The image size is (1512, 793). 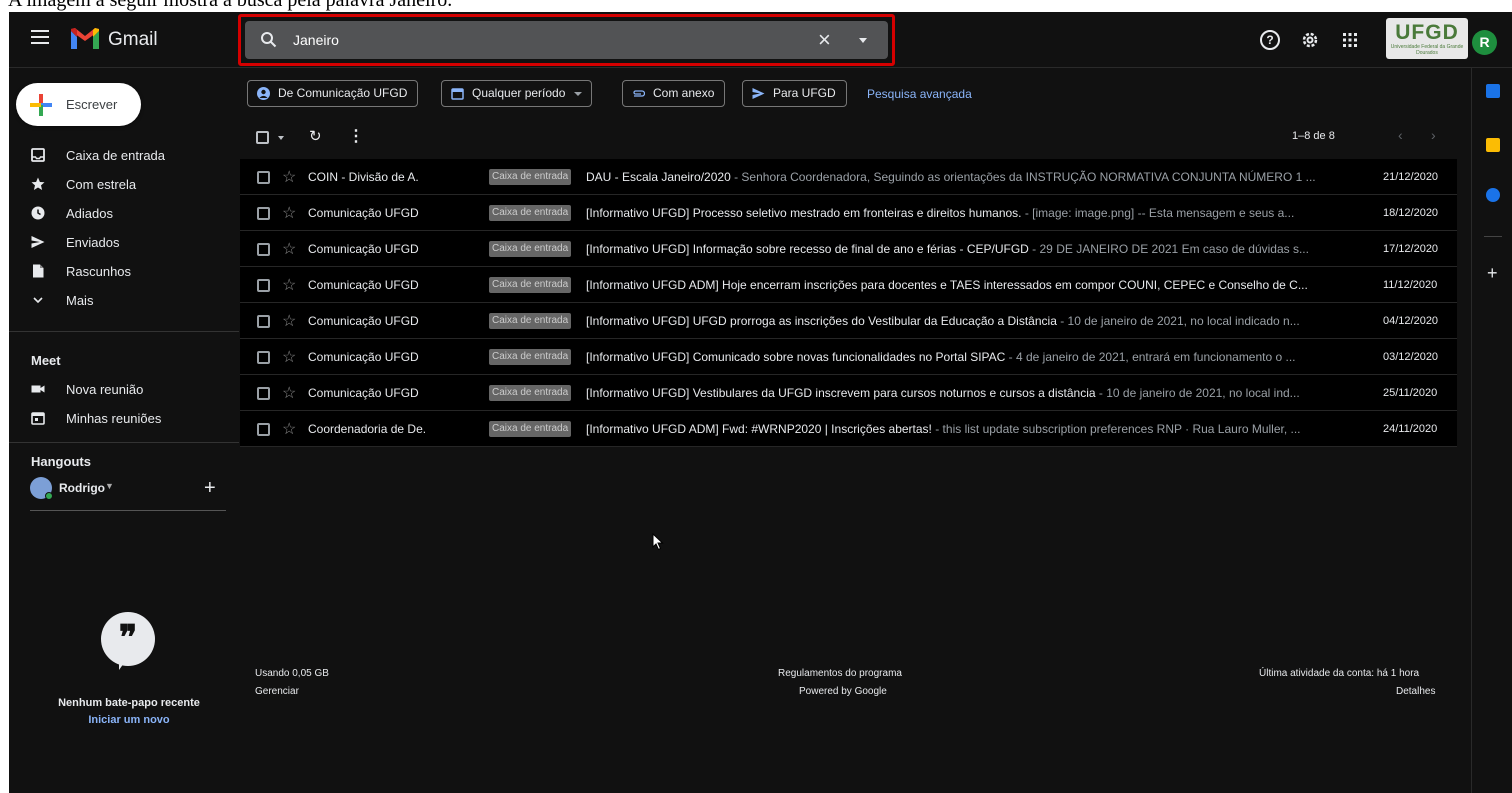 I want to click on search-bar: ×, so click(x=566, y=40).